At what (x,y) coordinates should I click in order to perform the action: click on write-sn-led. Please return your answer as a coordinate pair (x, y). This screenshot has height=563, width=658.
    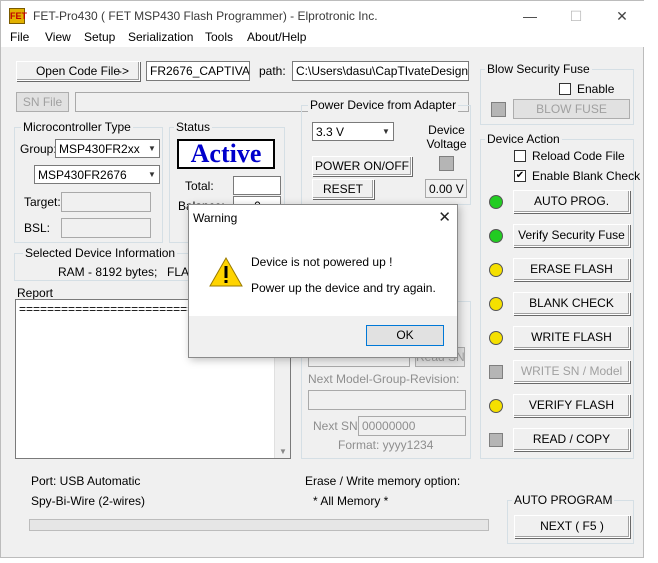
    Looking at the image, I should click on (496, 372).